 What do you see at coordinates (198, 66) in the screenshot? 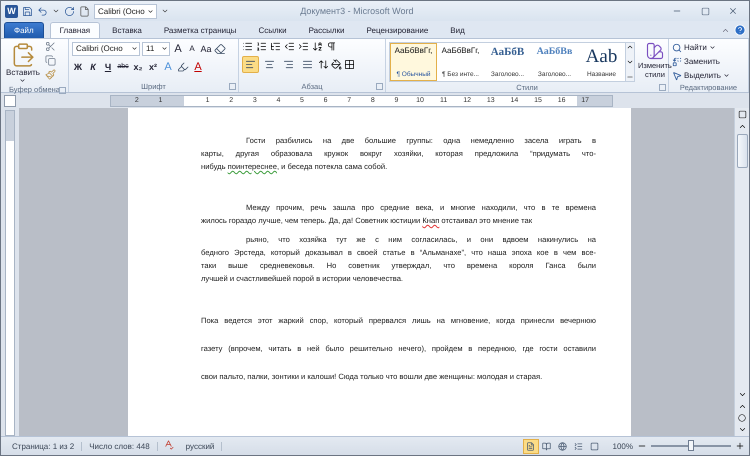
I see `font-color-button: A` at bounding box center [198, 66].